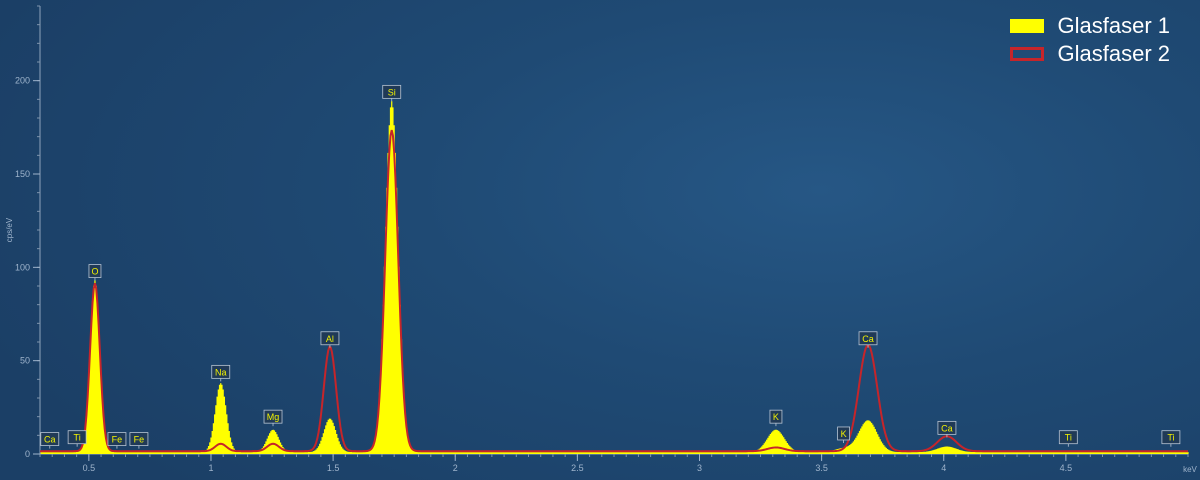 This screenshot has width=1200, height=480. I want to click on peak-label-text: Al, so click(330, 339).